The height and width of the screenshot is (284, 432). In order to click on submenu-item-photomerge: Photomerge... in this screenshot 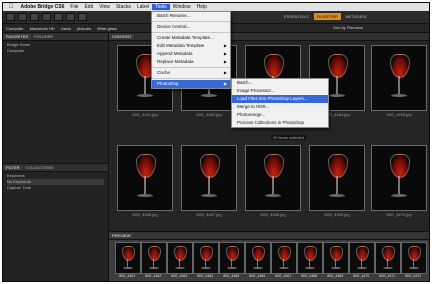, I will do `click(280, 115)`.